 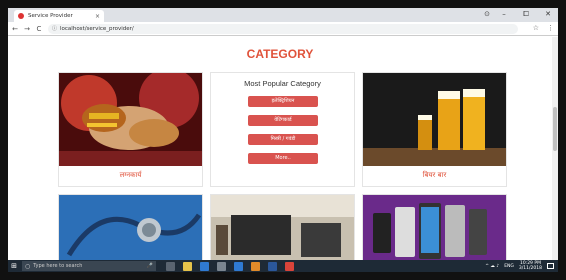 What do you see at coordinates (39, 29) in the screenshot?
I see `reload-button: C` at bounding box center [39, 29].